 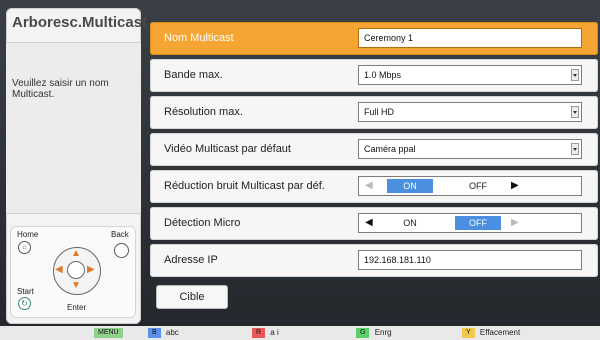 What do you see at coordinates (300, 333) in the screenshot?
I see `bottom-key-bar: MENU B abc R a i G Enrg Y Effacement` at bounding box center [300, 333].